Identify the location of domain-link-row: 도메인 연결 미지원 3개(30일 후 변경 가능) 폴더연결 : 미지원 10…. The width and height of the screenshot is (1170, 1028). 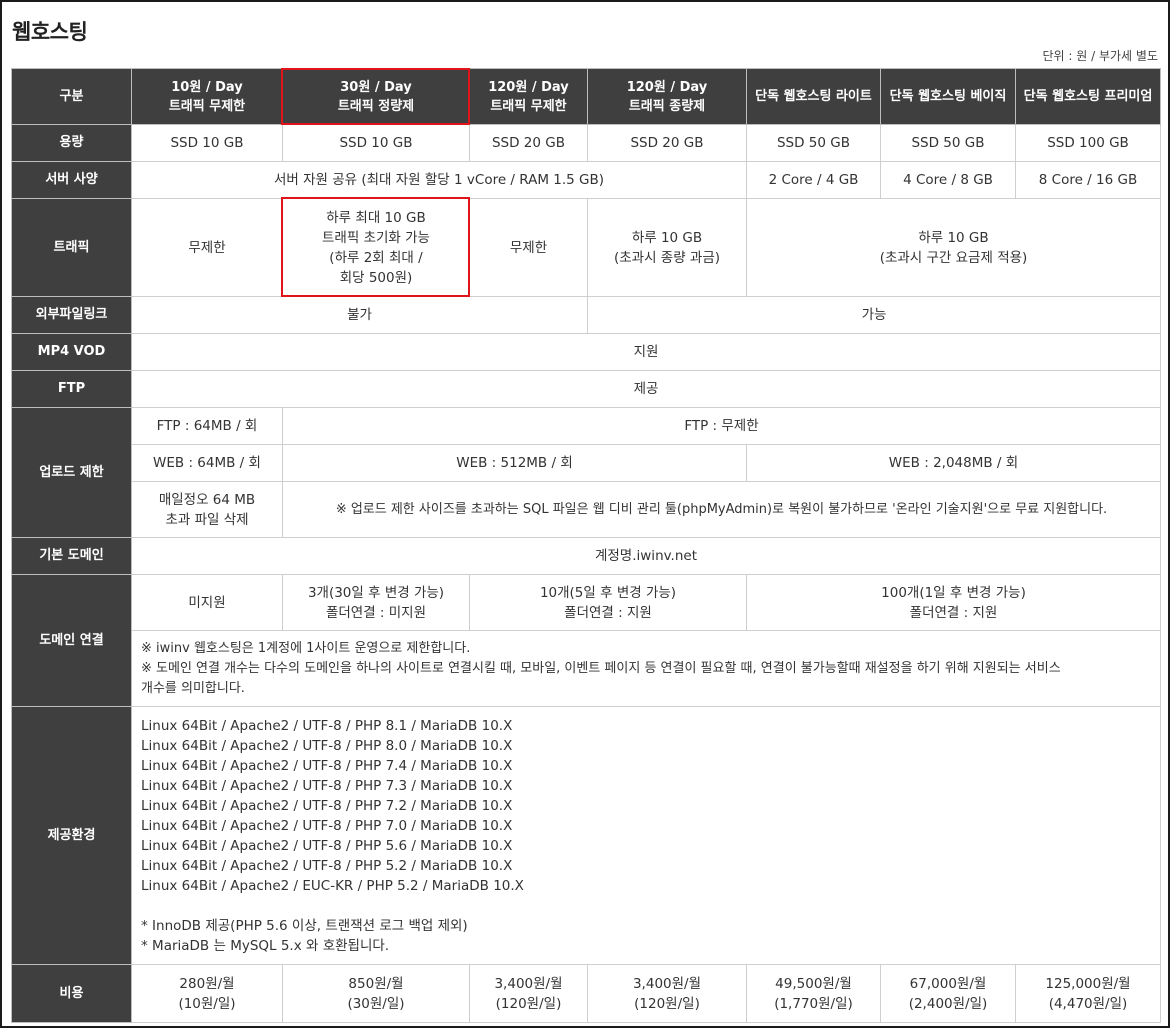
(586, 640).